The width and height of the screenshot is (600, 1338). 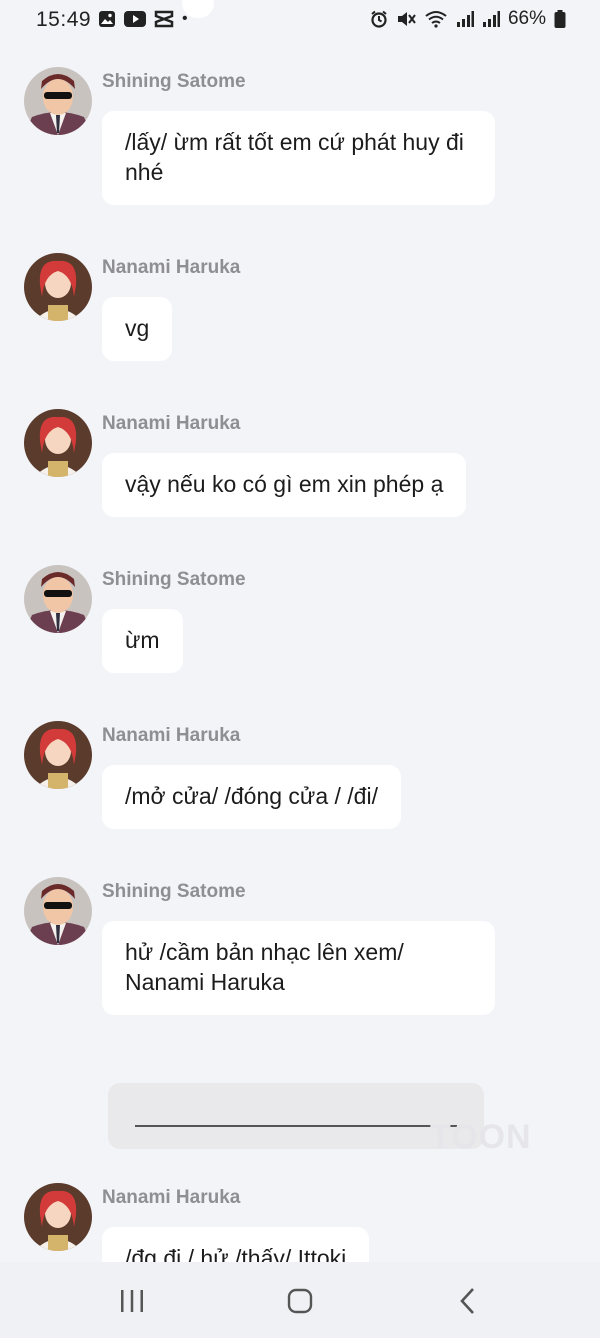 What do you see at coordinates (379, 19) in the screenshot?
I see `alarm-icon` at bounding box center [379, 19].